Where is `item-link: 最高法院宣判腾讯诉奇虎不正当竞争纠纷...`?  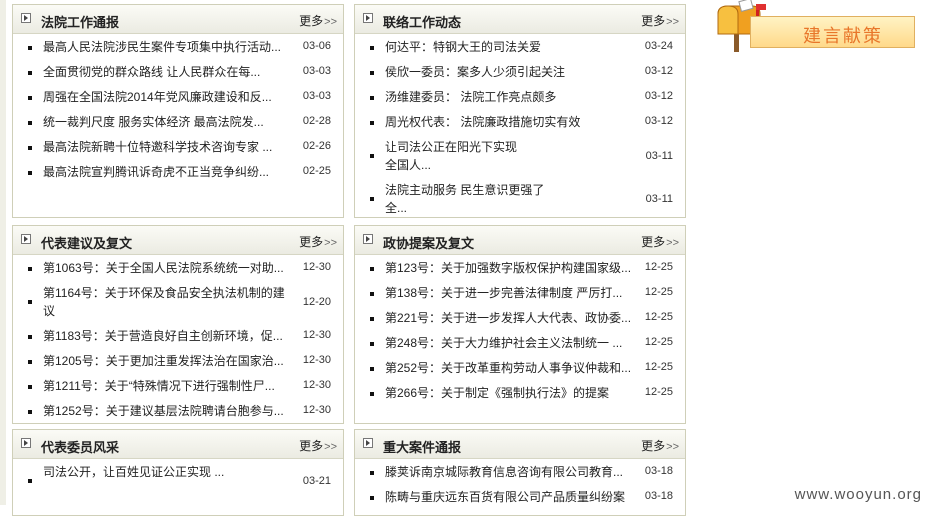 item-link: 最高法院宣判腾讯诉奇虎不正当竞争纠纷... is located at coordinates (167, 172).